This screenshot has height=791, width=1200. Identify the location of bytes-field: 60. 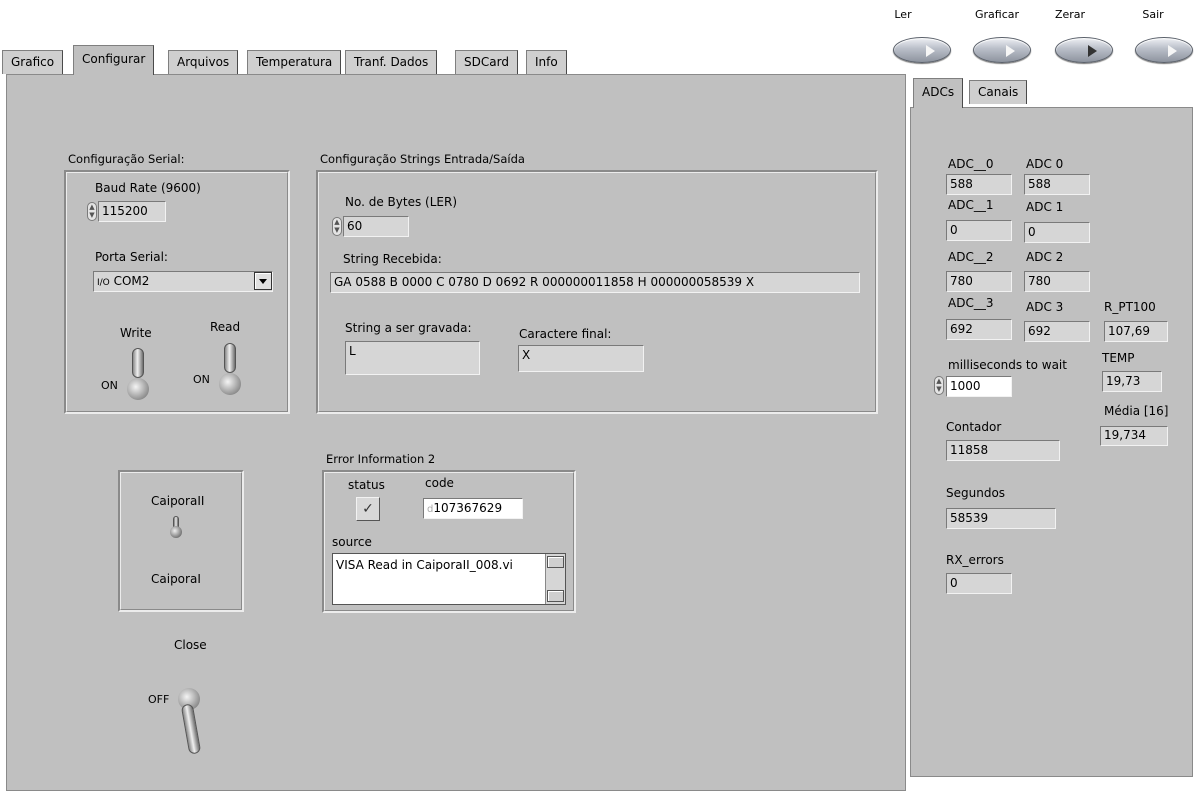
(376, 226).